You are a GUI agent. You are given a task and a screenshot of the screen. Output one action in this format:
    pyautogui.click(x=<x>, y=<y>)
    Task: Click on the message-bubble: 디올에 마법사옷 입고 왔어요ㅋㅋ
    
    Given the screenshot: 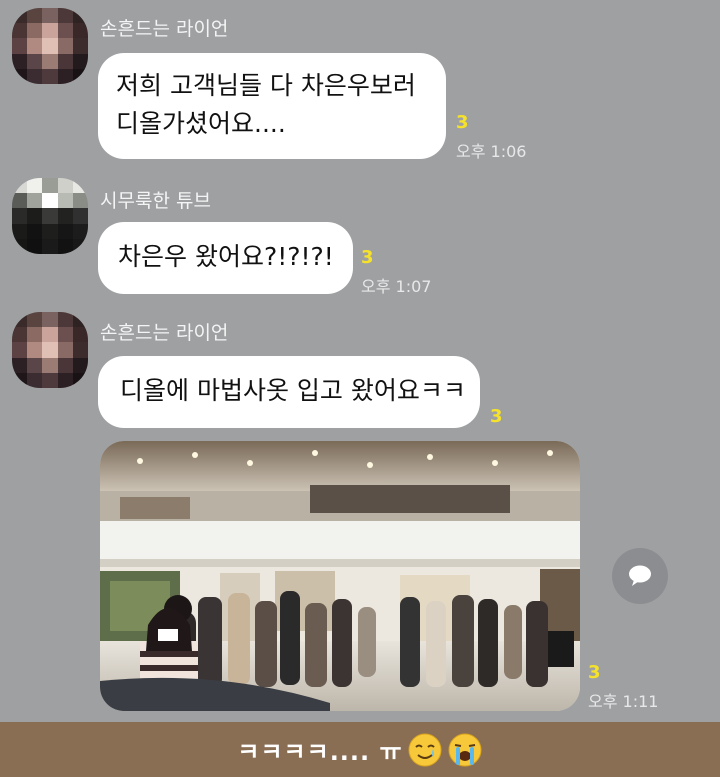 What is the action you would take?
    pyautogui.click(x=289, y=392)
    